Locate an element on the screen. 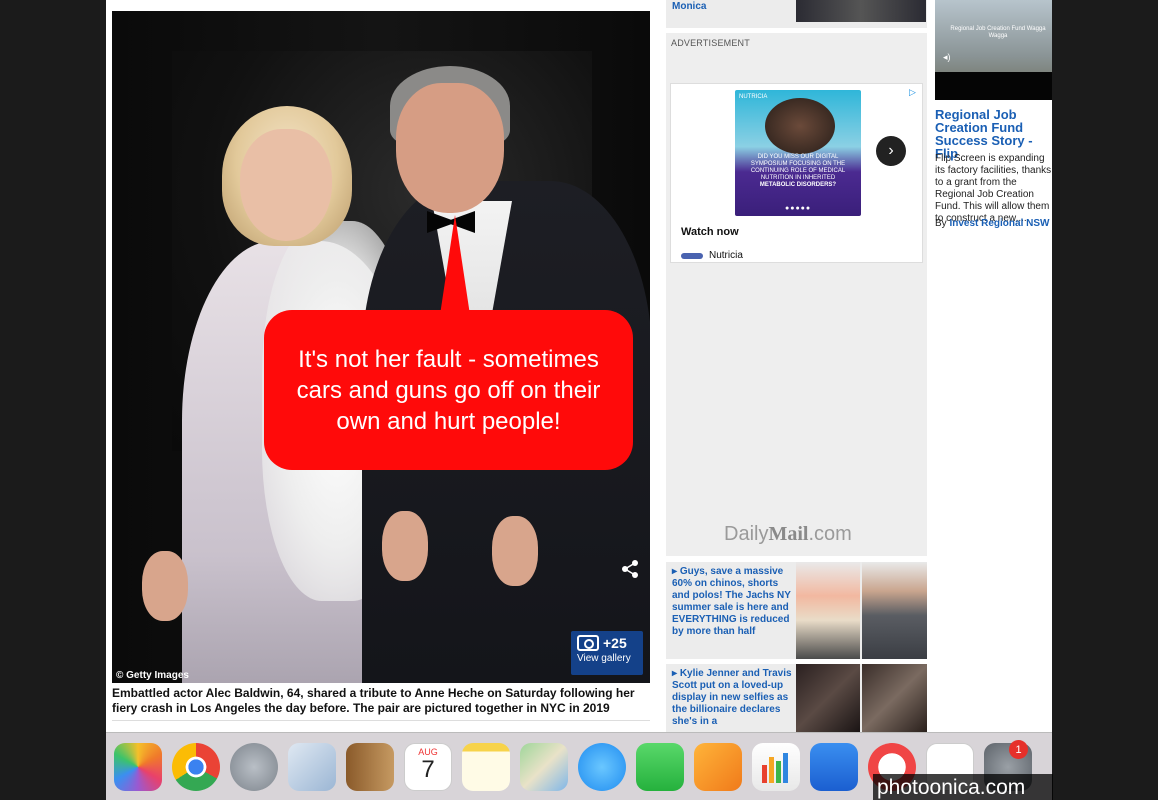 Image resolution: width=1158 pixels, height=800 pixels. launchpad-icon is located at coordinates (254, 767).